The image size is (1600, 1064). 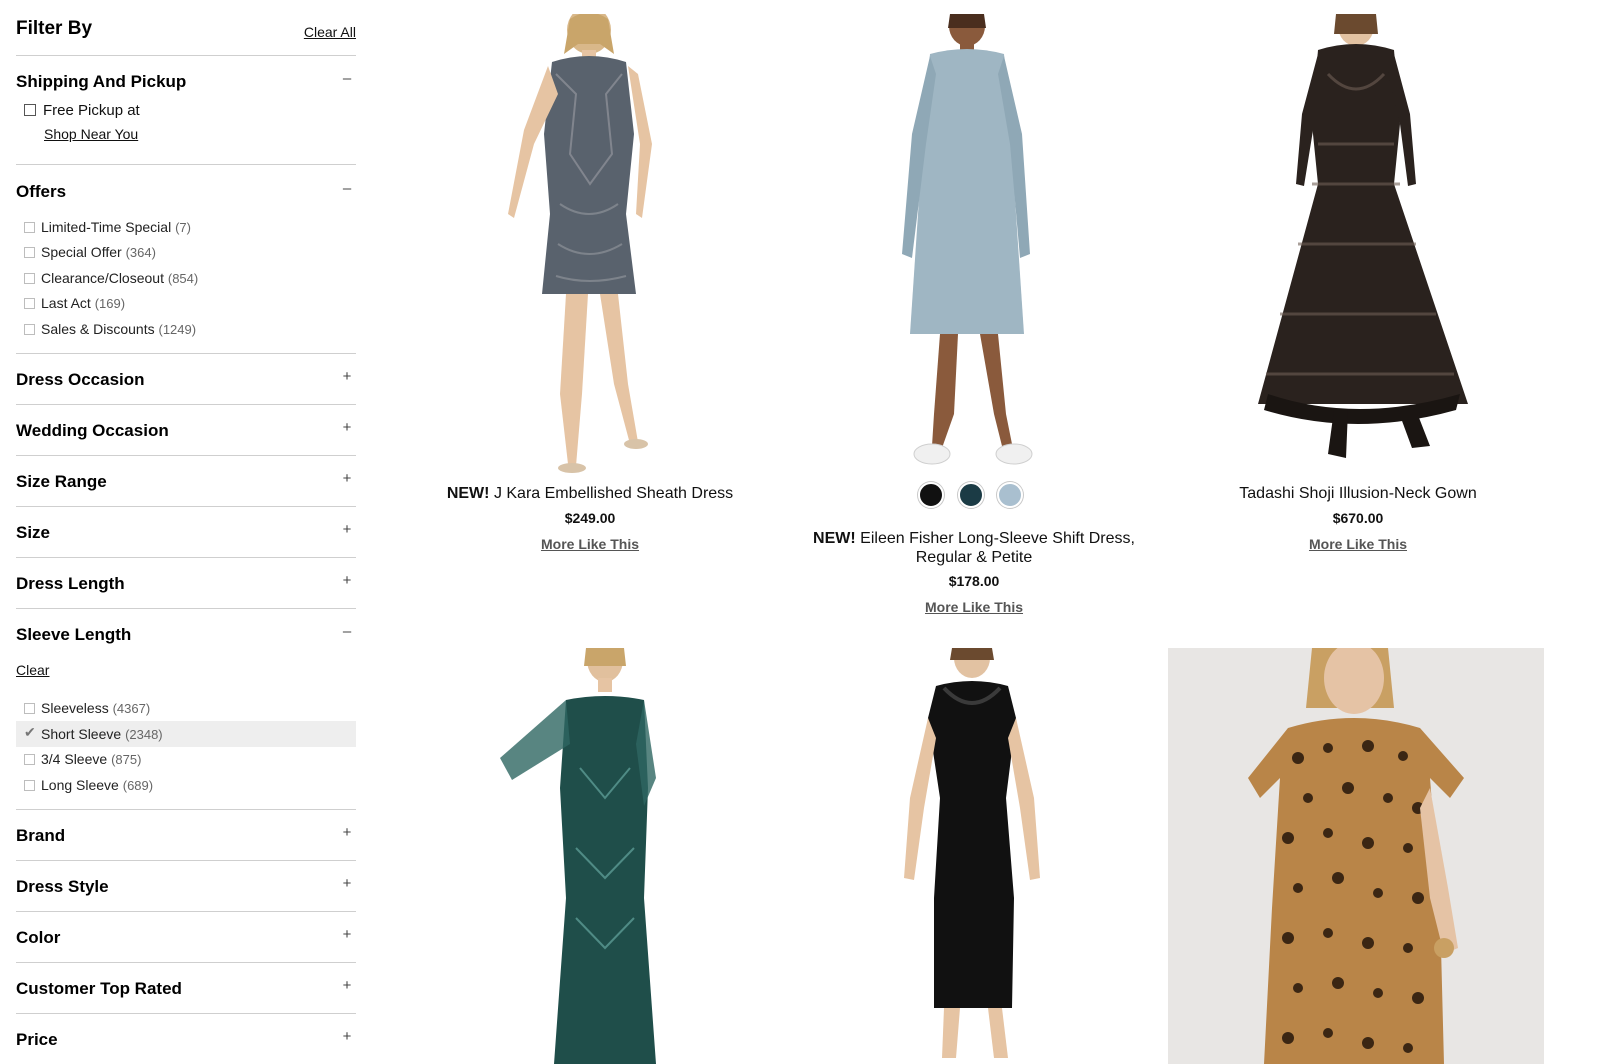 I want to click on sleeve-option: Long Sleeve (689), so click(x=189, y=787).